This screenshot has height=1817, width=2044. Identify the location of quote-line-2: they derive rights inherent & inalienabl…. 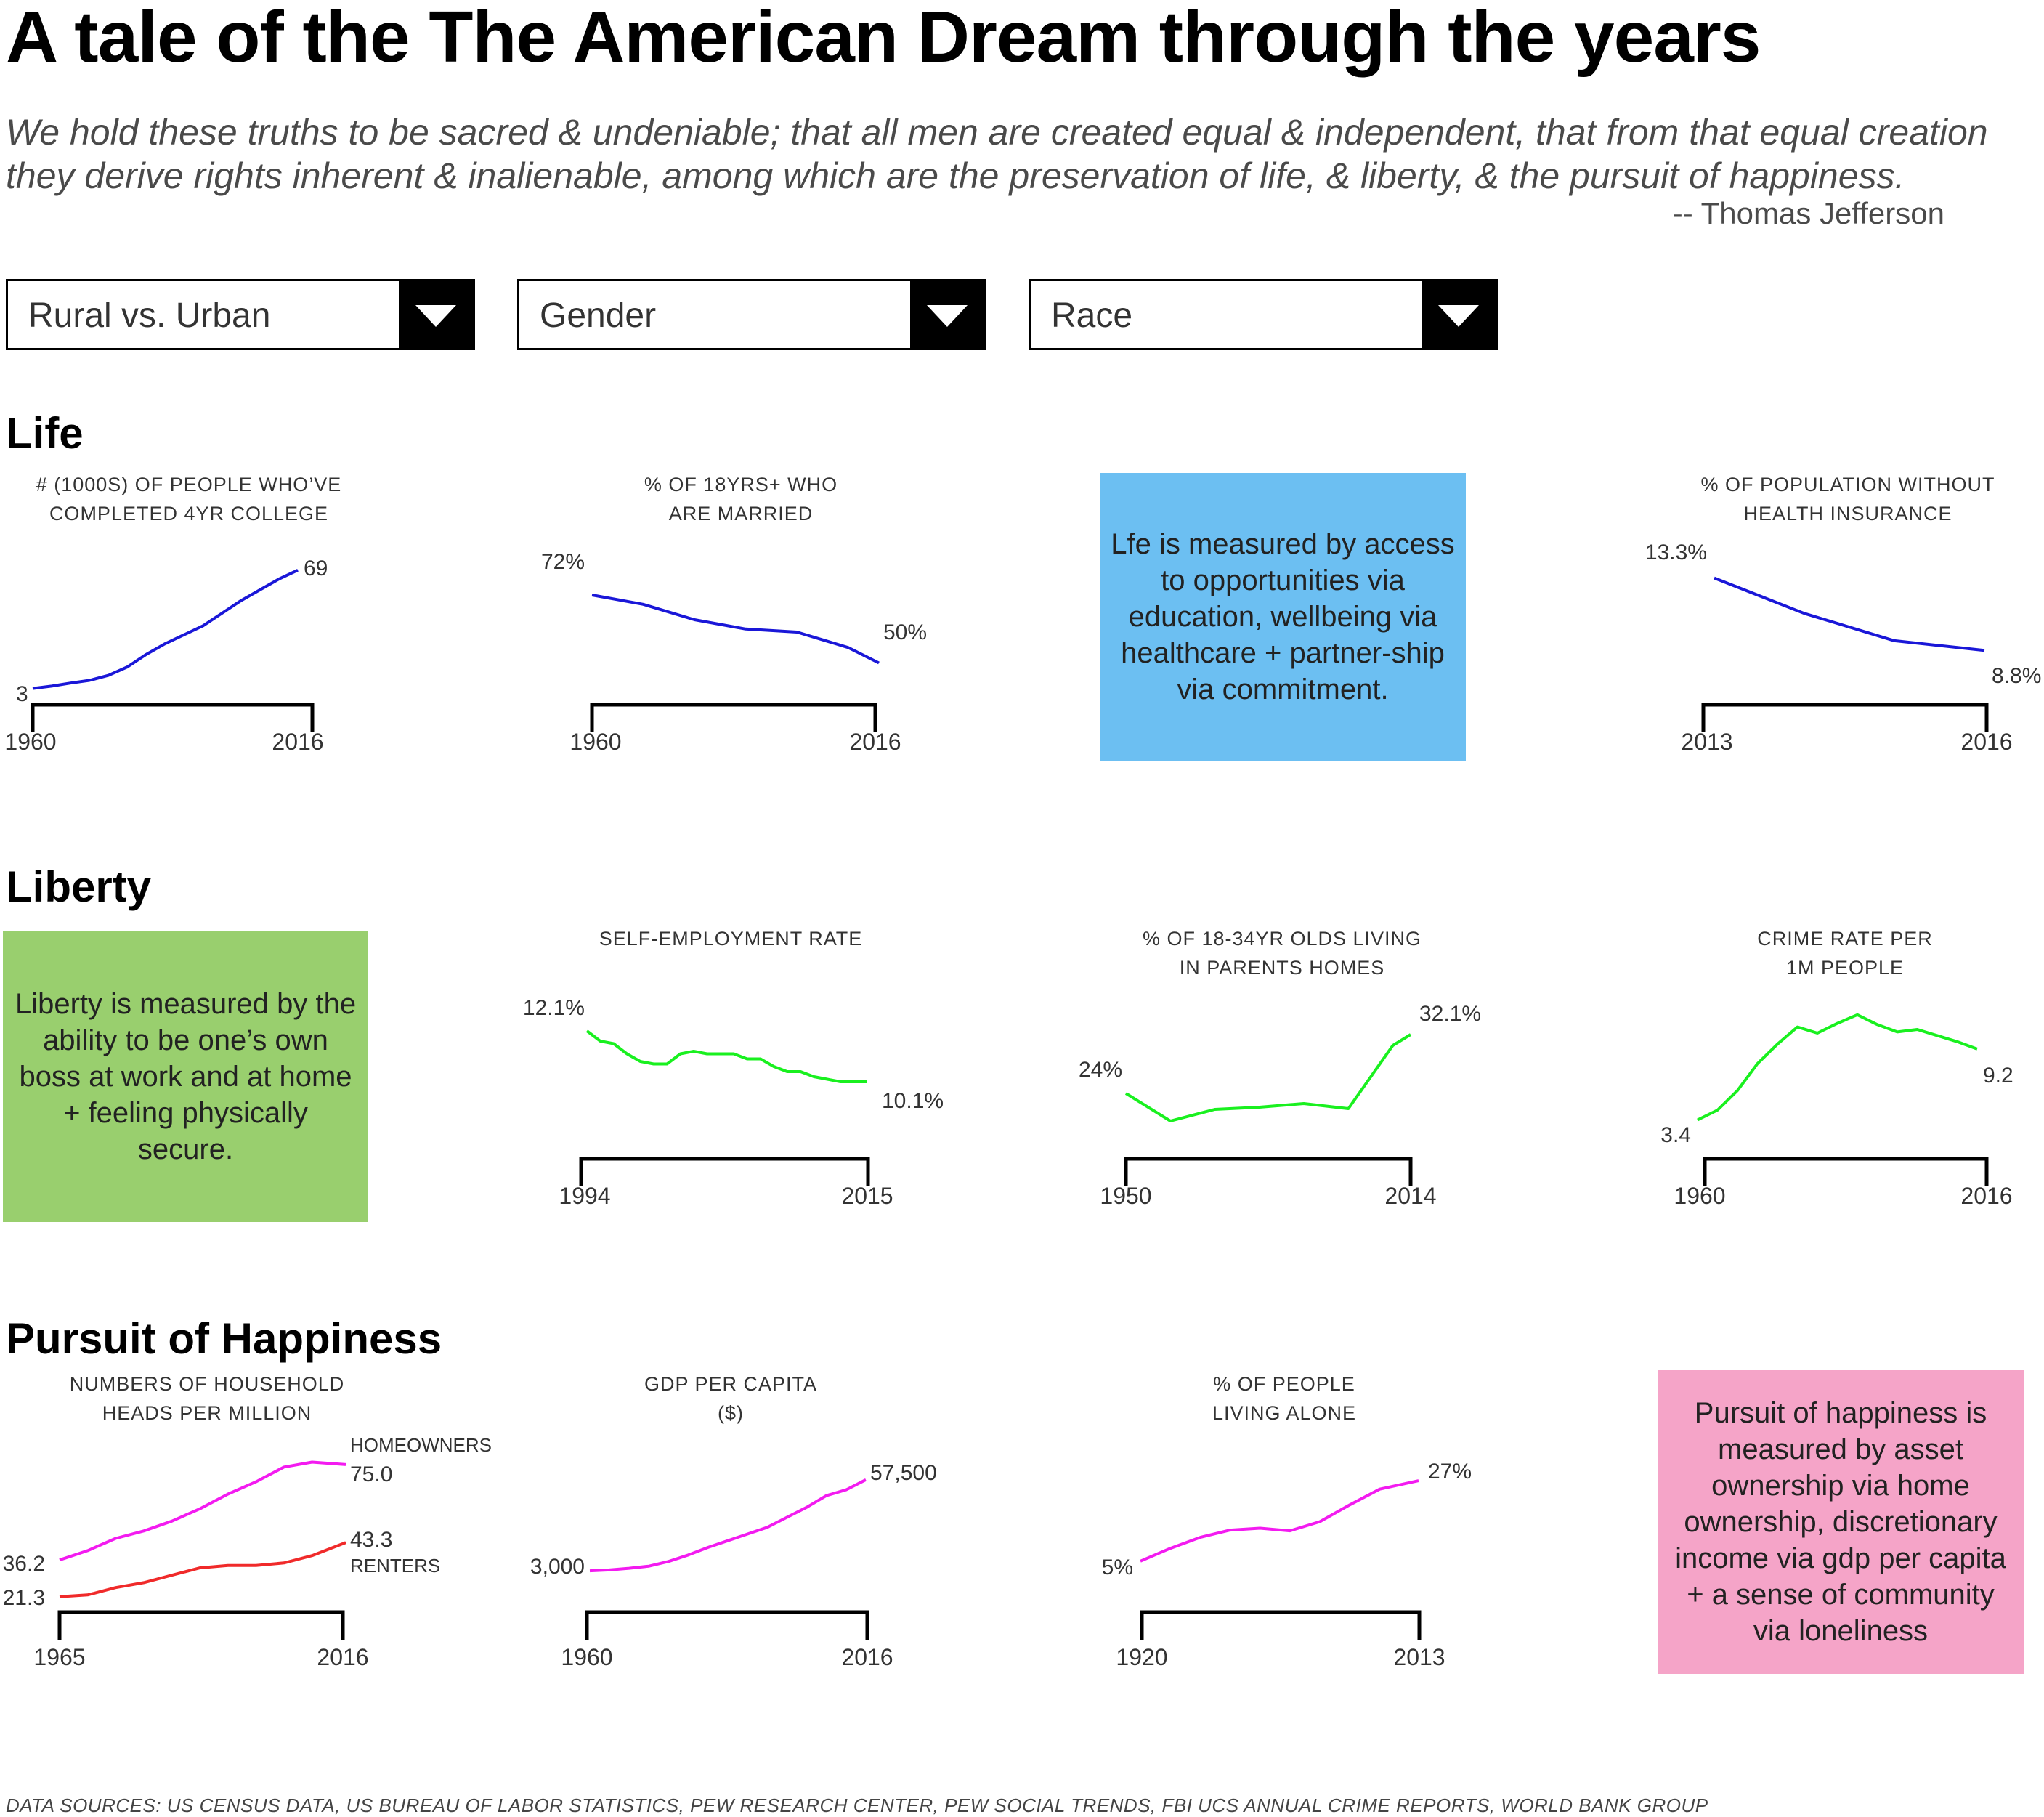
(956, 175).